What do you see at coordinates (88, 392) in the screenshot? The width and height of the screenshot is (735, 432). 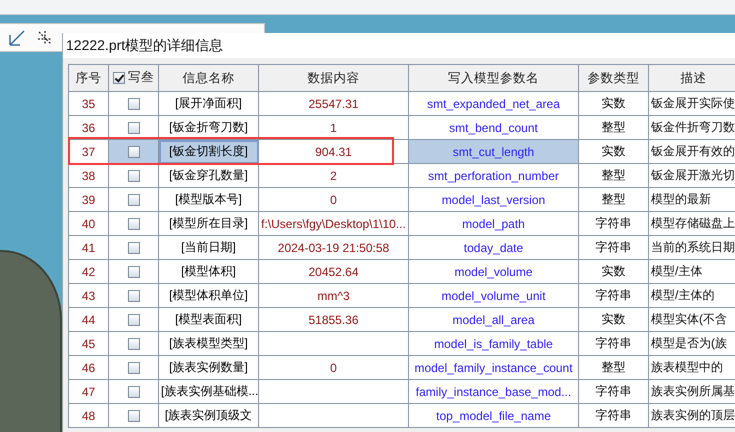 I see `row-number-cell: 47` at bounding box center [88, 392].